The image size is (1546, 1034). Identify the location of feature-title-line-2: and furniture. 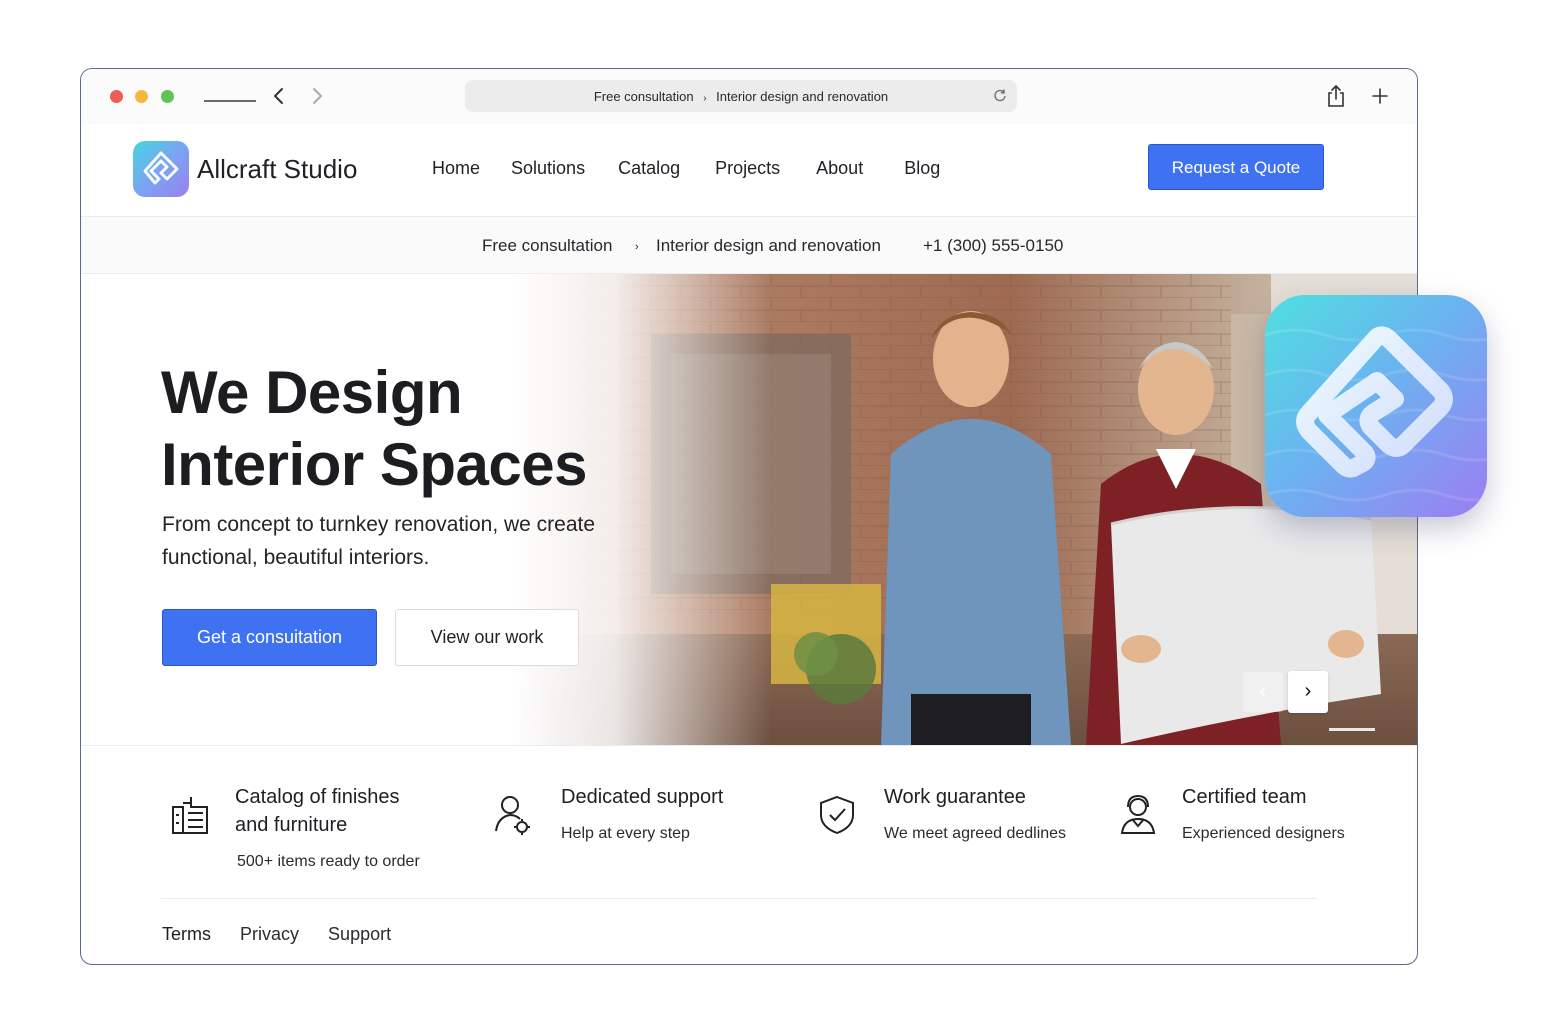
(291, 825).